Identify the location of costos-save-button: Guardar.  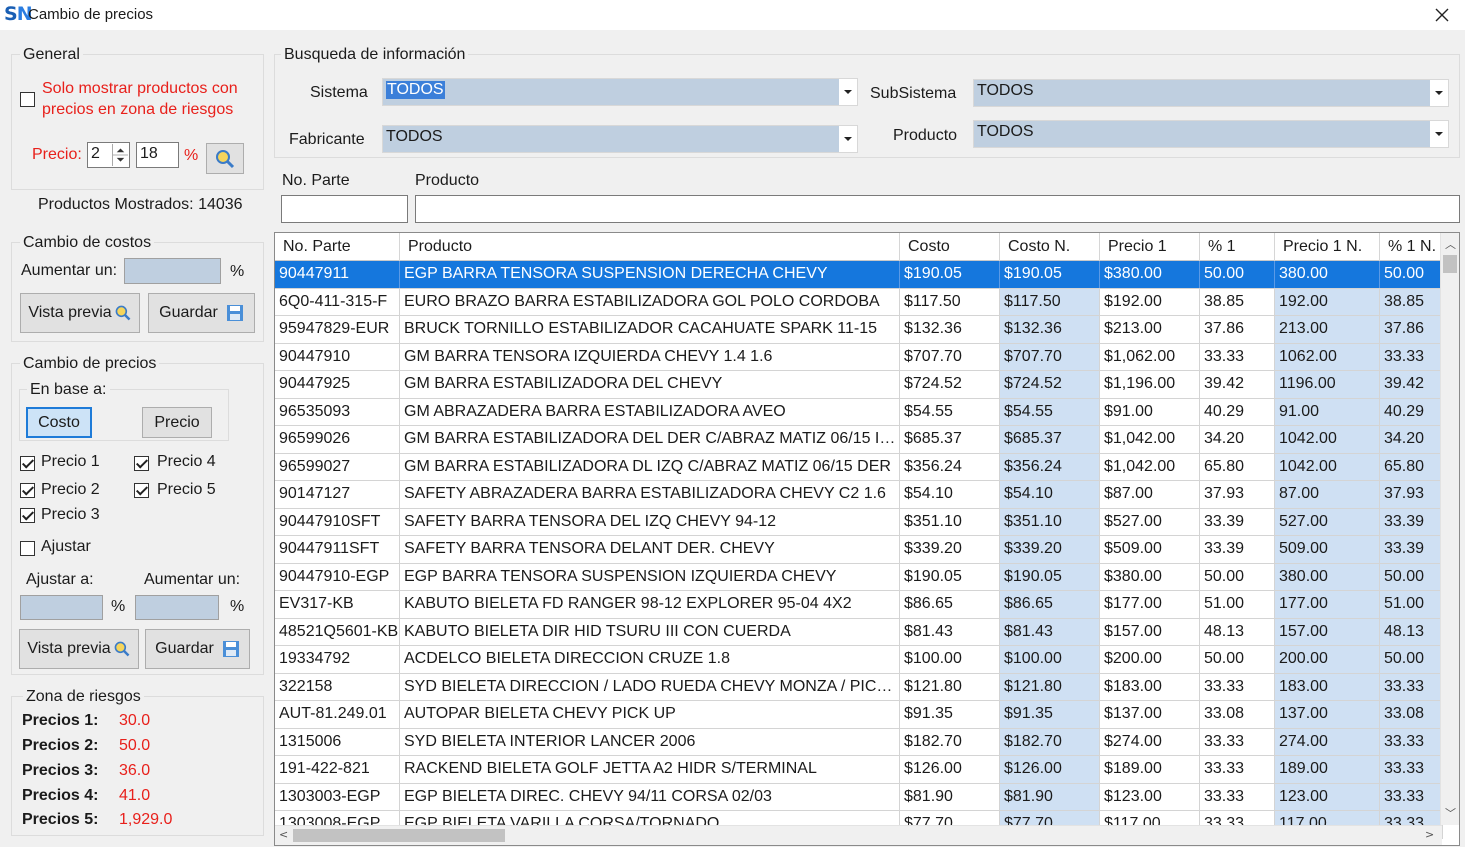
(201, 313).